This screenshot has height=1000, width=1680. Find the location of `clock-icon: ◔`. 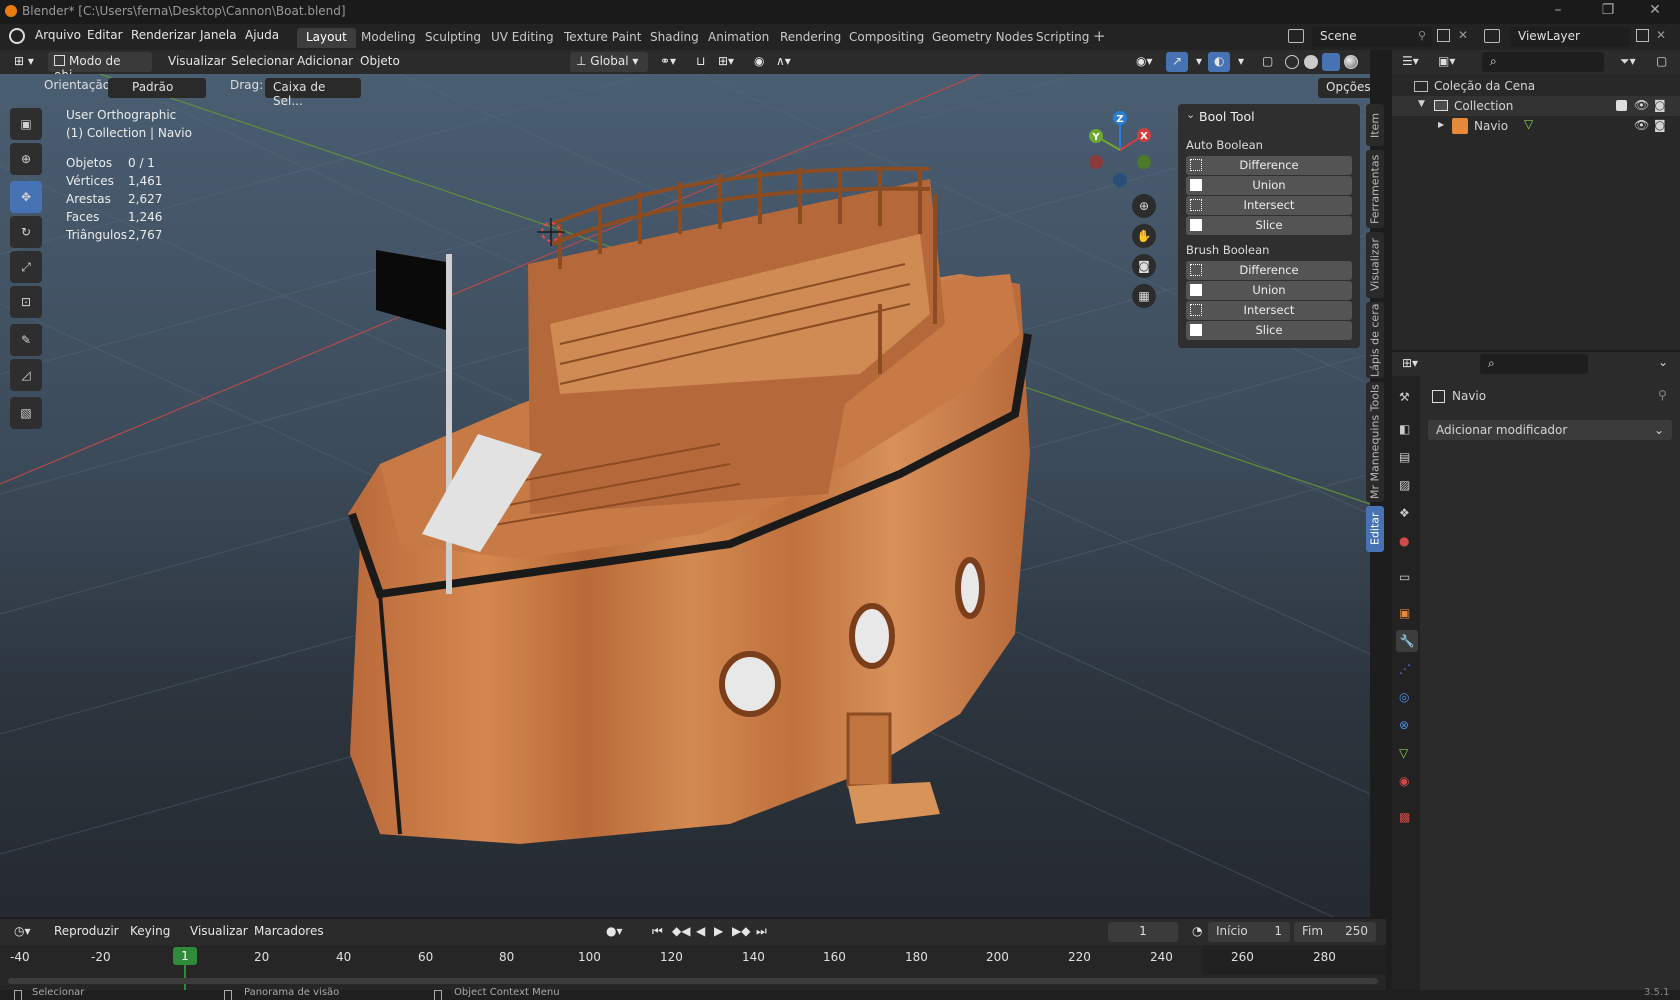

clock-icon: ◔ is located at coordinates (1197, 932).